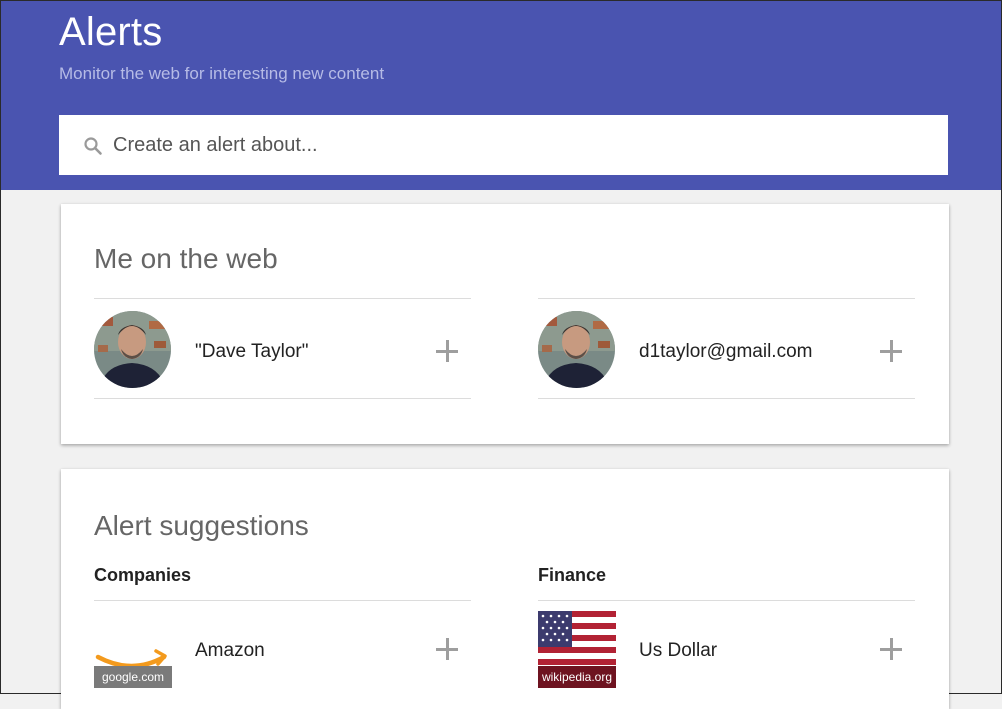 The image size is (1002, 709). What do you see at coordinates (201, 525) in the screenshot?
I see `card-title-alert-suggestions: Alert suggestions` at bounding box center [201, 525].